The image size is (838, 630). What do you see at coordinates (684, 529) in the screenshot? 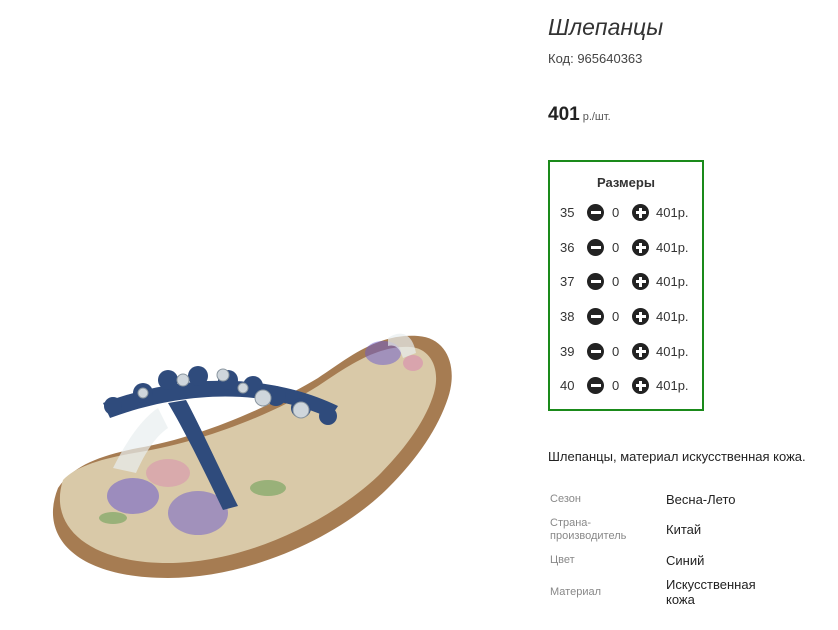
I see `property-value: Китай` at bounding box center [684, 529].